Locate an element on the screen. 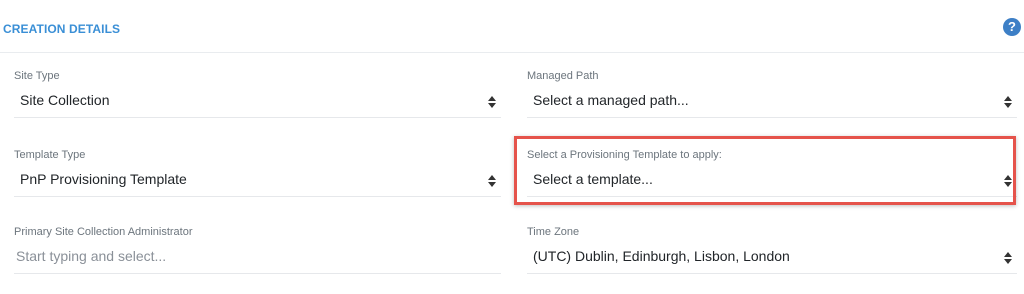 The height and width of the screenshot is (294, 1024). site-type-field: Site Type Site Collection is located at coordinates (257, 95).